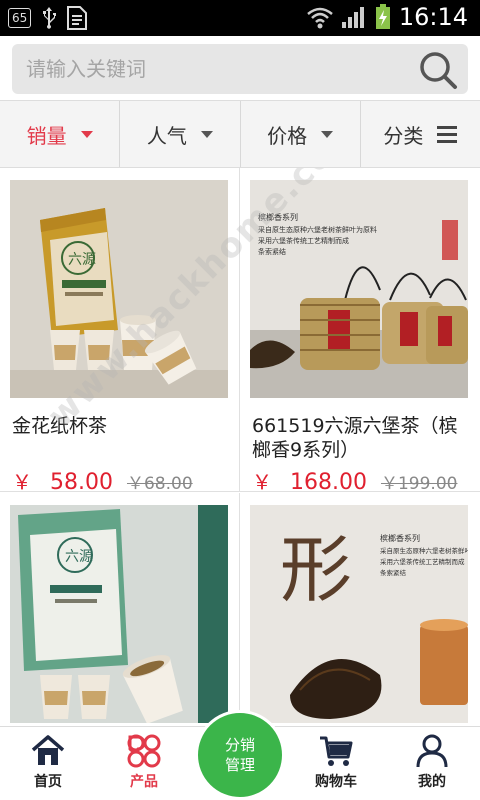  What do you see at coordinates (328, 482) in the screenshot?
I see `product-price: 168.00` at bounding box center [328, 482].